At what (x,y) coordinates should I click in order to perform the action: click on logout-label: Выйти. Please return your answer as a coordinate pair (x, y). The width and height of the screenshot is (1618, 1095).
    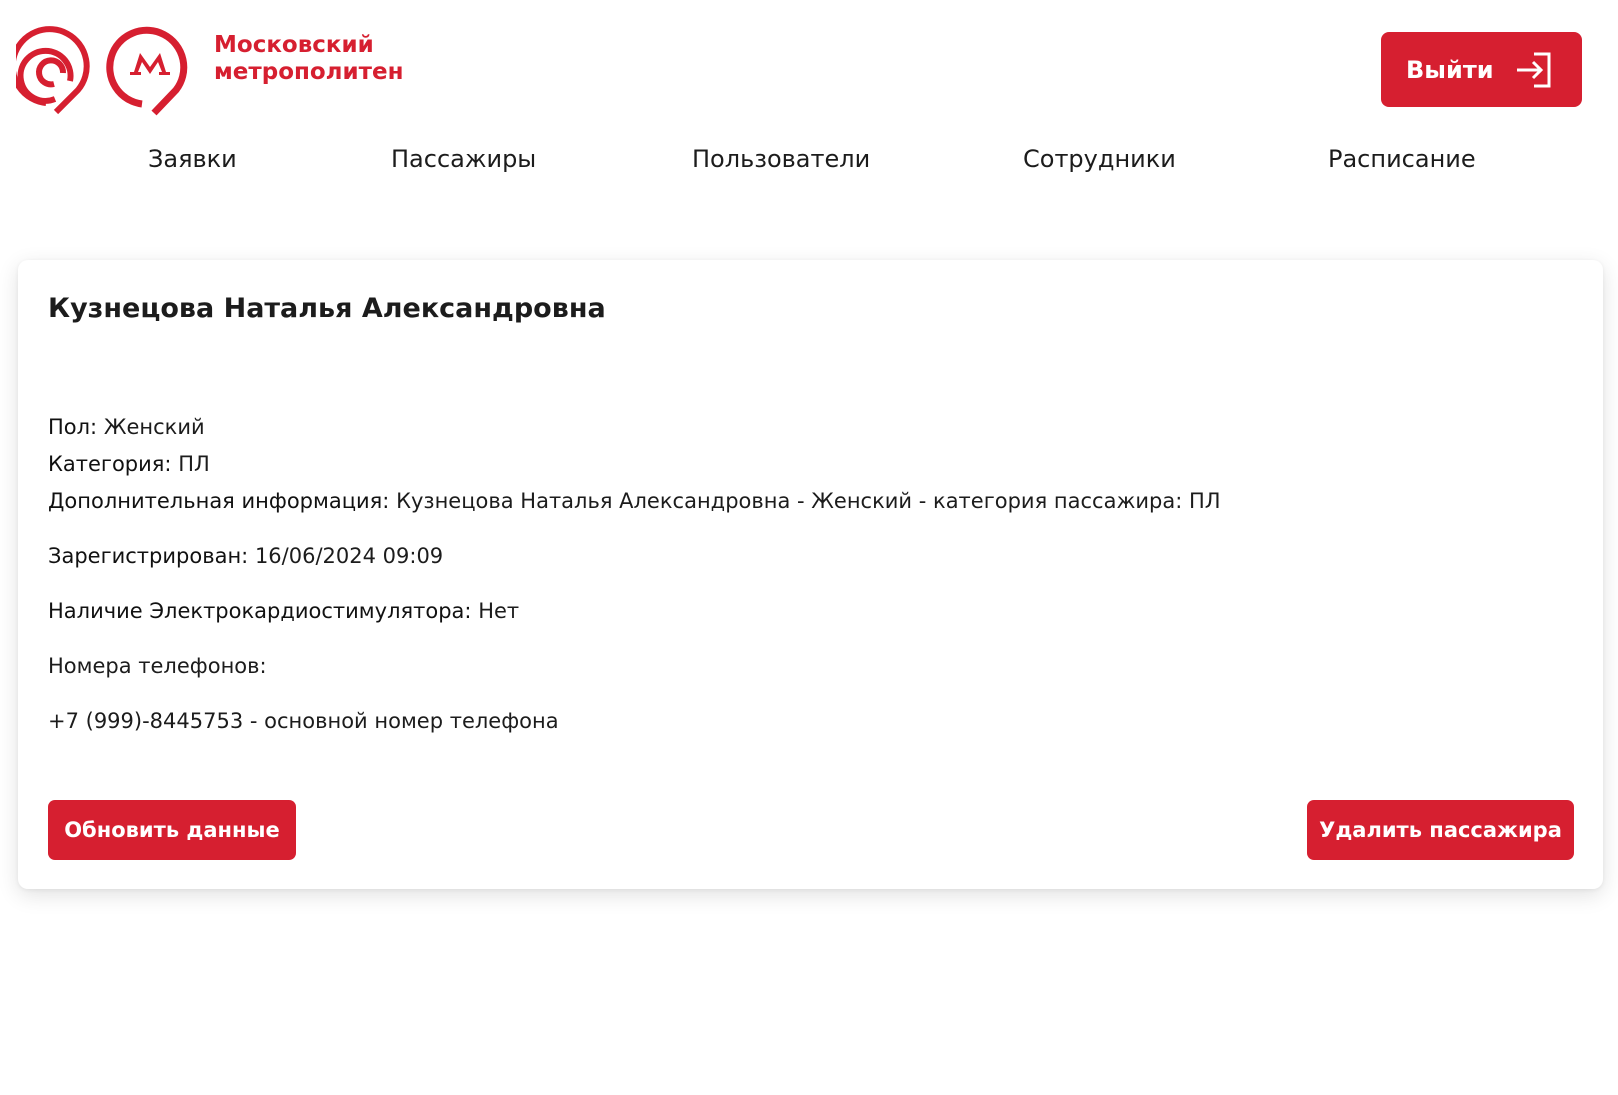
    Looking at the image, I should click on (1450, 69).